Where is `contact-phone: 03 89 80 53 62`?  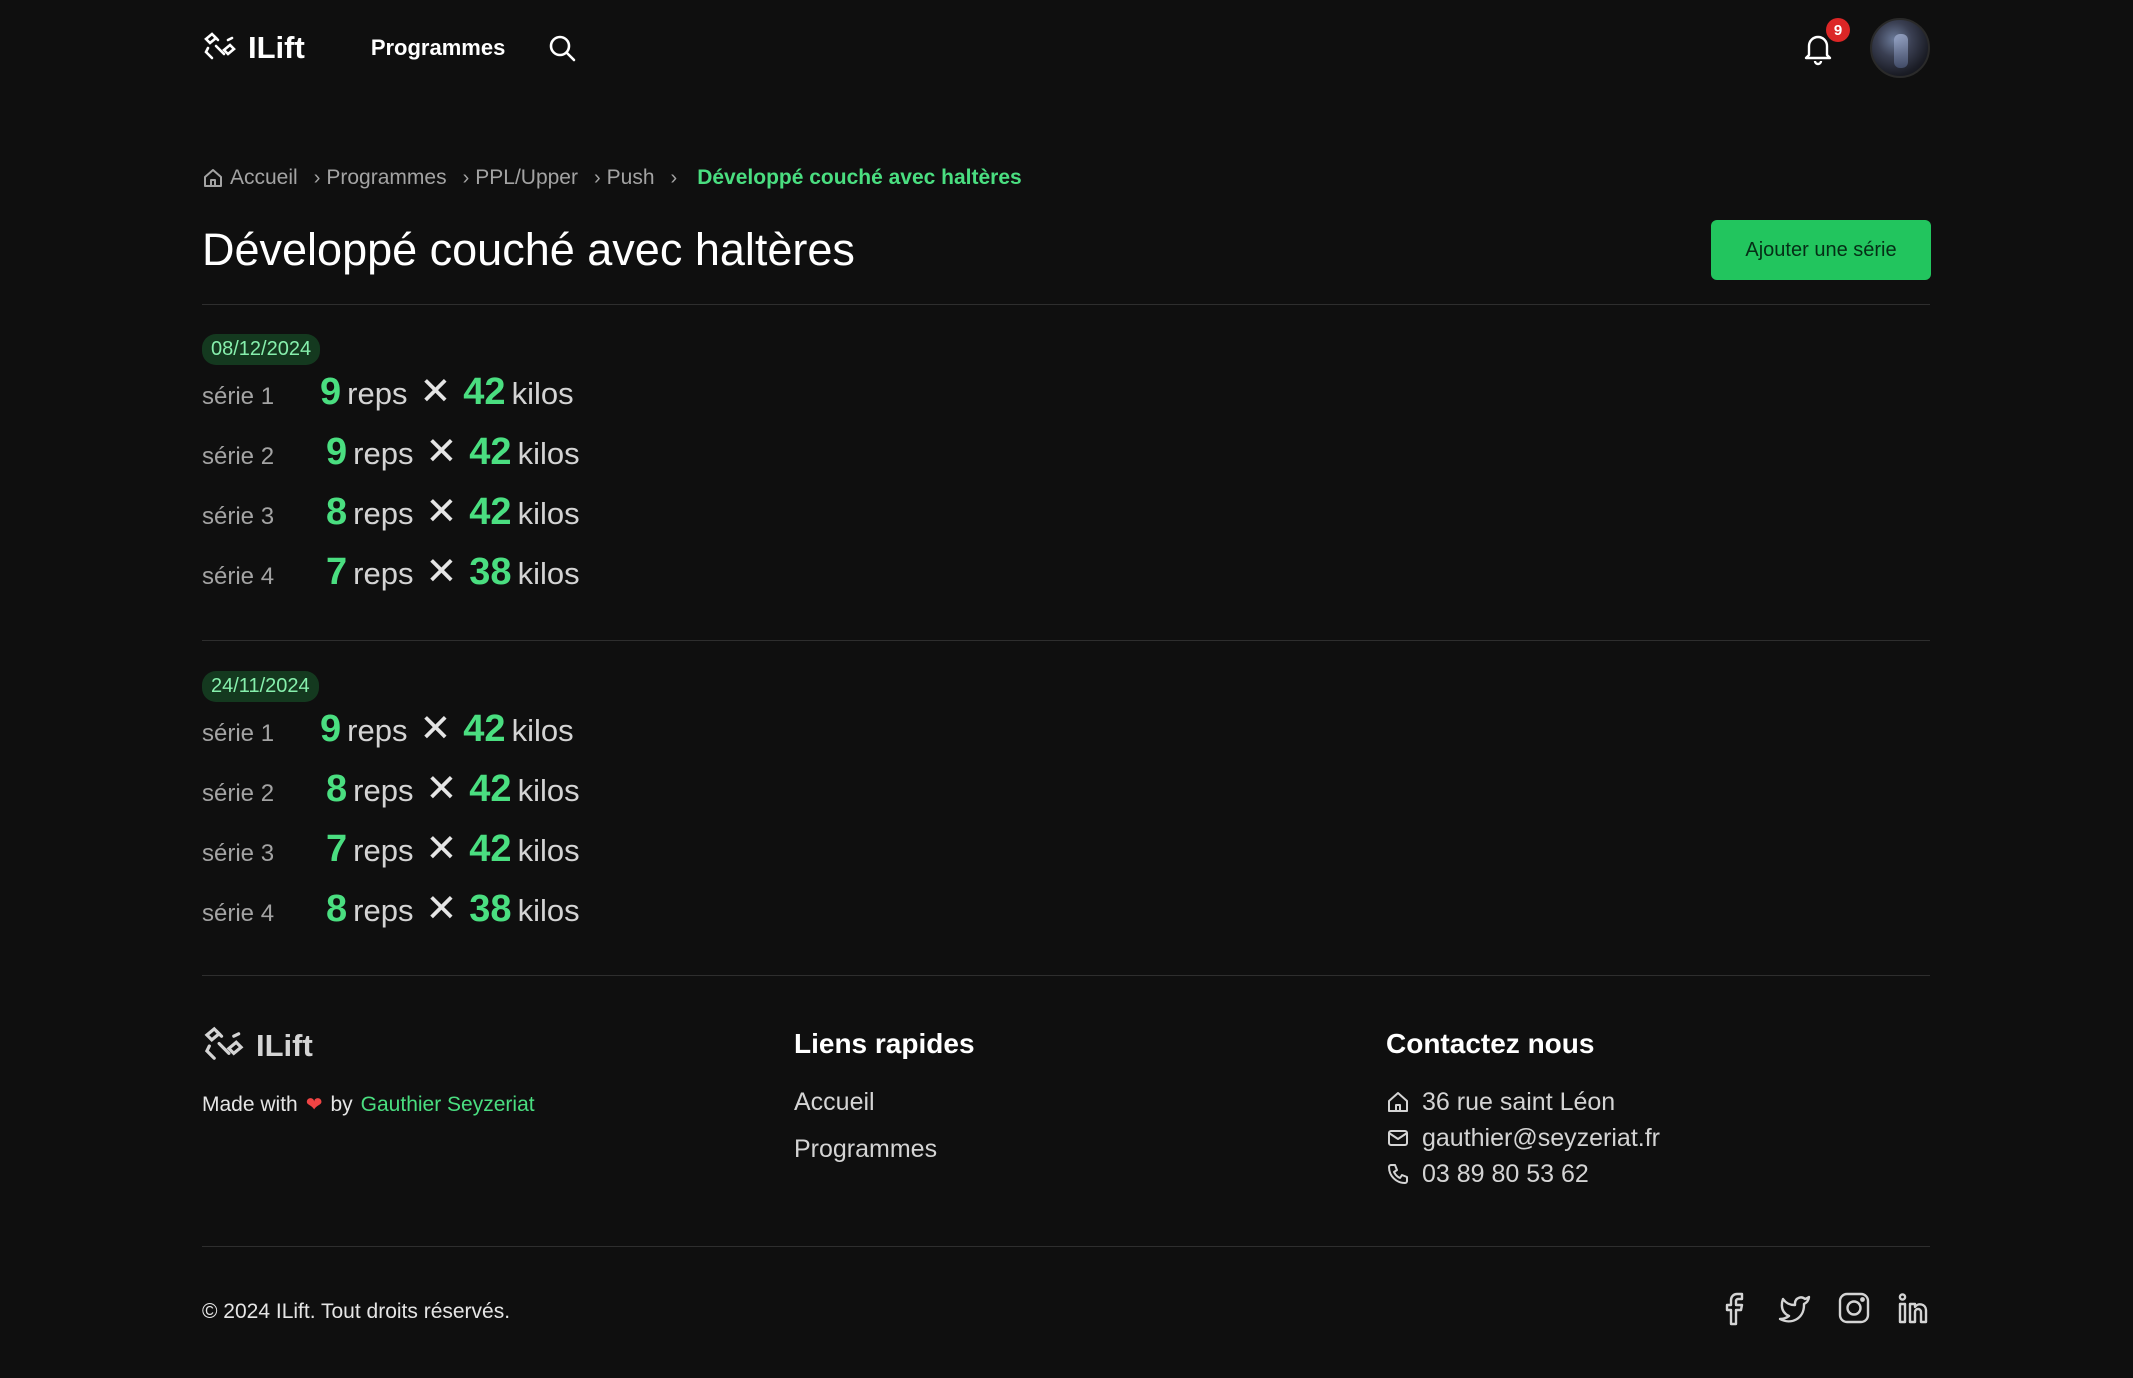 contact-phone: 03 89 80 53 62 is located at coordinates (1523, 1174).